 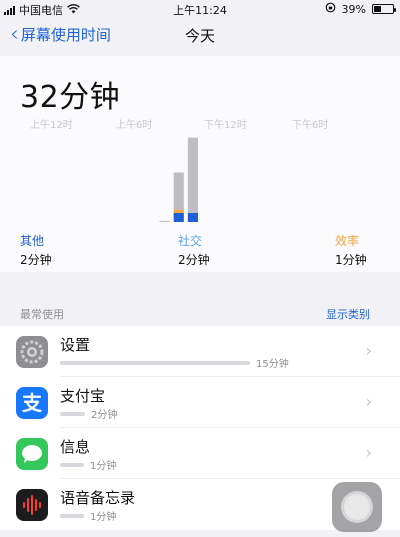 What do you see at coordinates (200, 402) in the screenshot?
I see `app-row-alipay: 支 支付宝 2分钟 ›` at bounding box center [200, 402].